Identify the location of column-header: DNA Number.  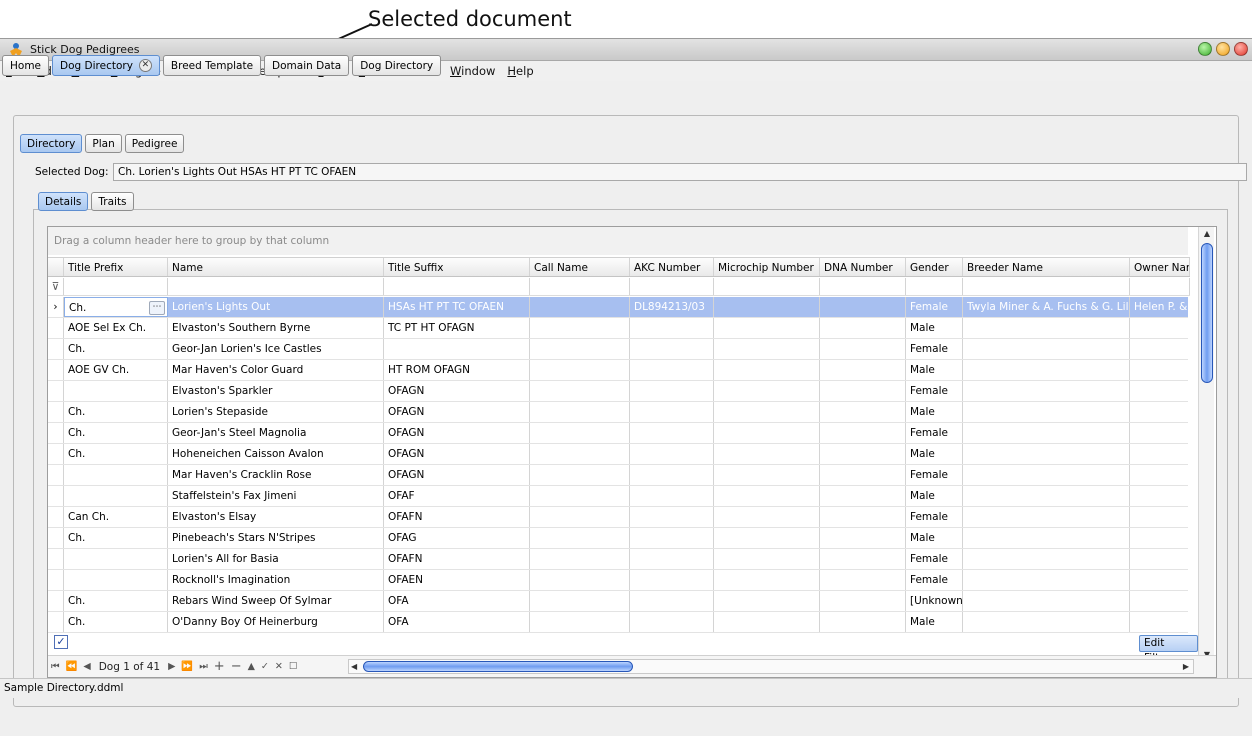
(863, 267).